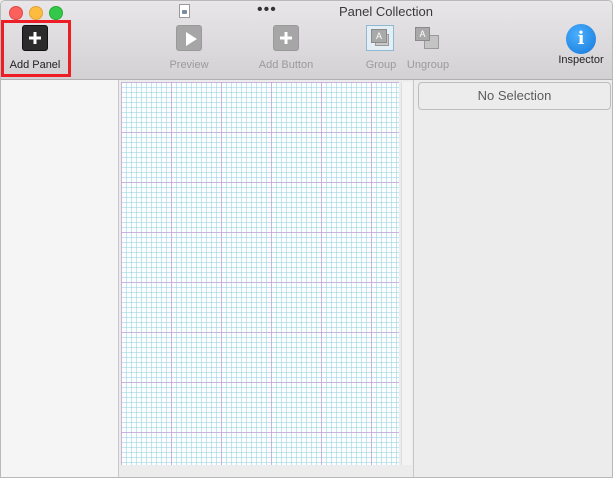 The image size is (613, 478). I want to click on info-icon: i, so click(581, 39).